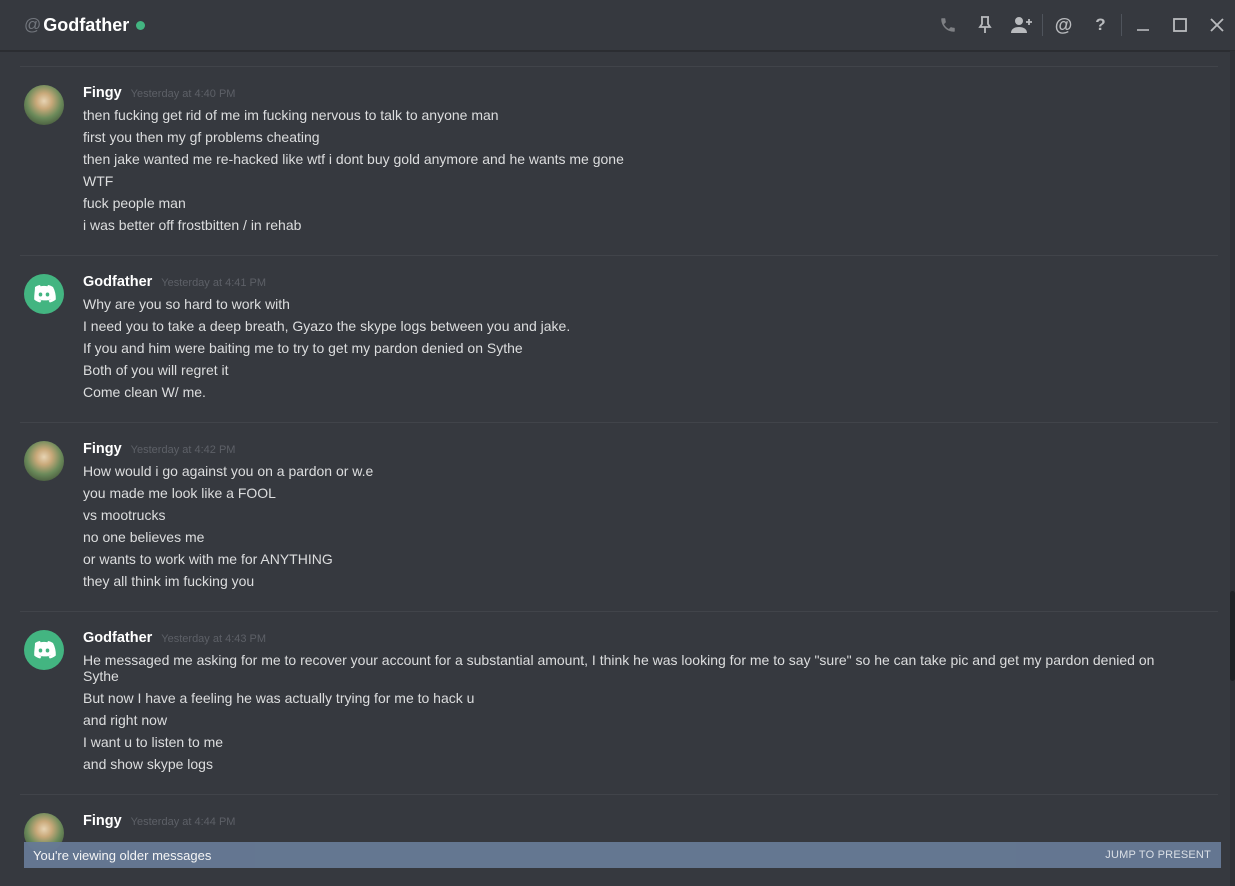 The height and width of the screenshot is (886, 1235). What do you see at coordinates (201, 137) in the screenshot?
I see `message-line: first you then my gf problems cheating` at bounding box center [201, 137].